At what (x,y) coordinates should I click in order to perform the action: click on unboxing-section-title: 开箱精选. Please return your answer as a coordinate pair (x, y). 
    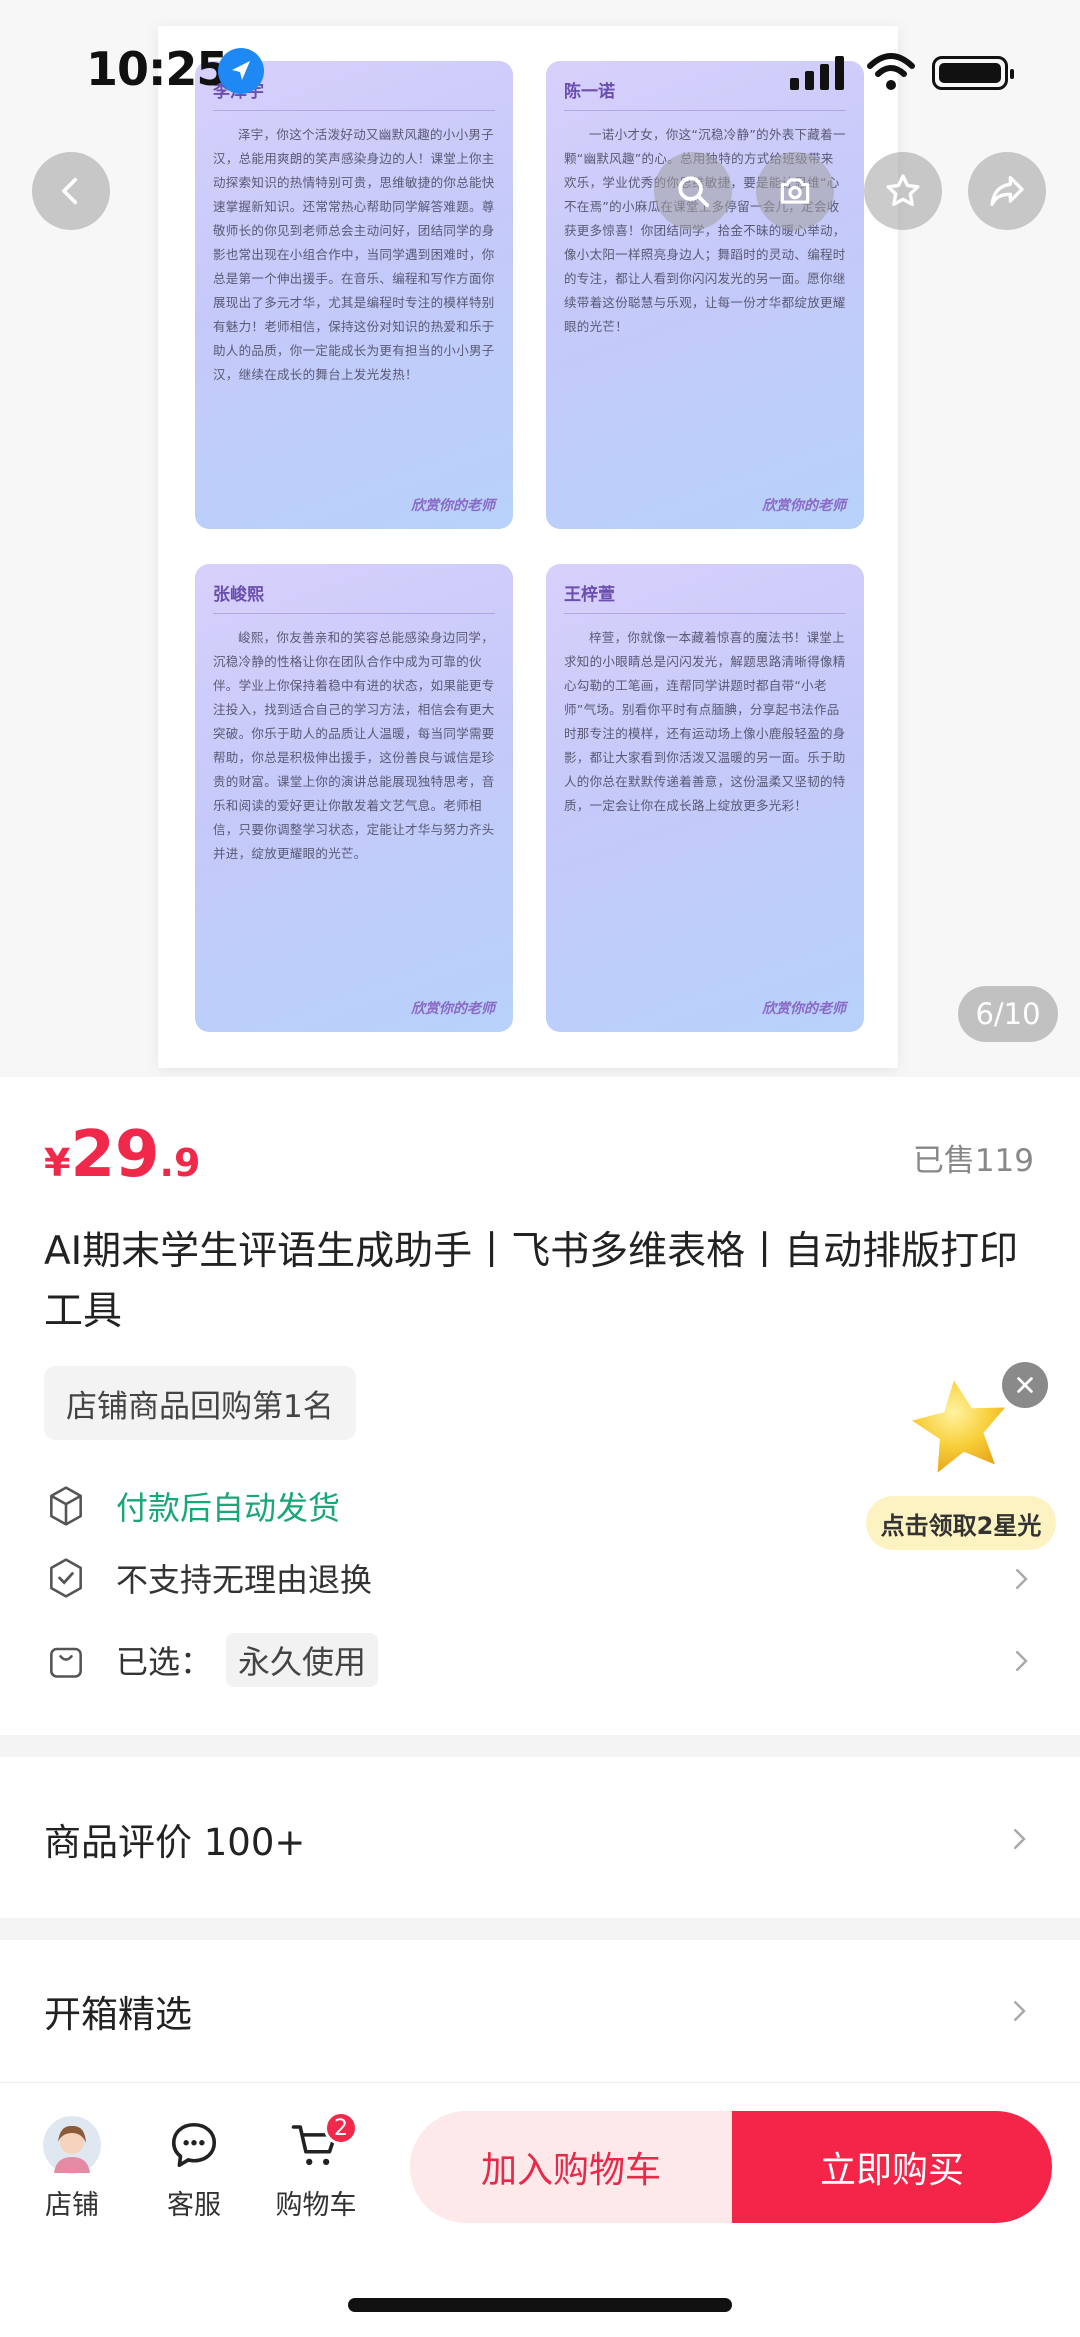
    Looking at the image, I should click on (118, 2011).